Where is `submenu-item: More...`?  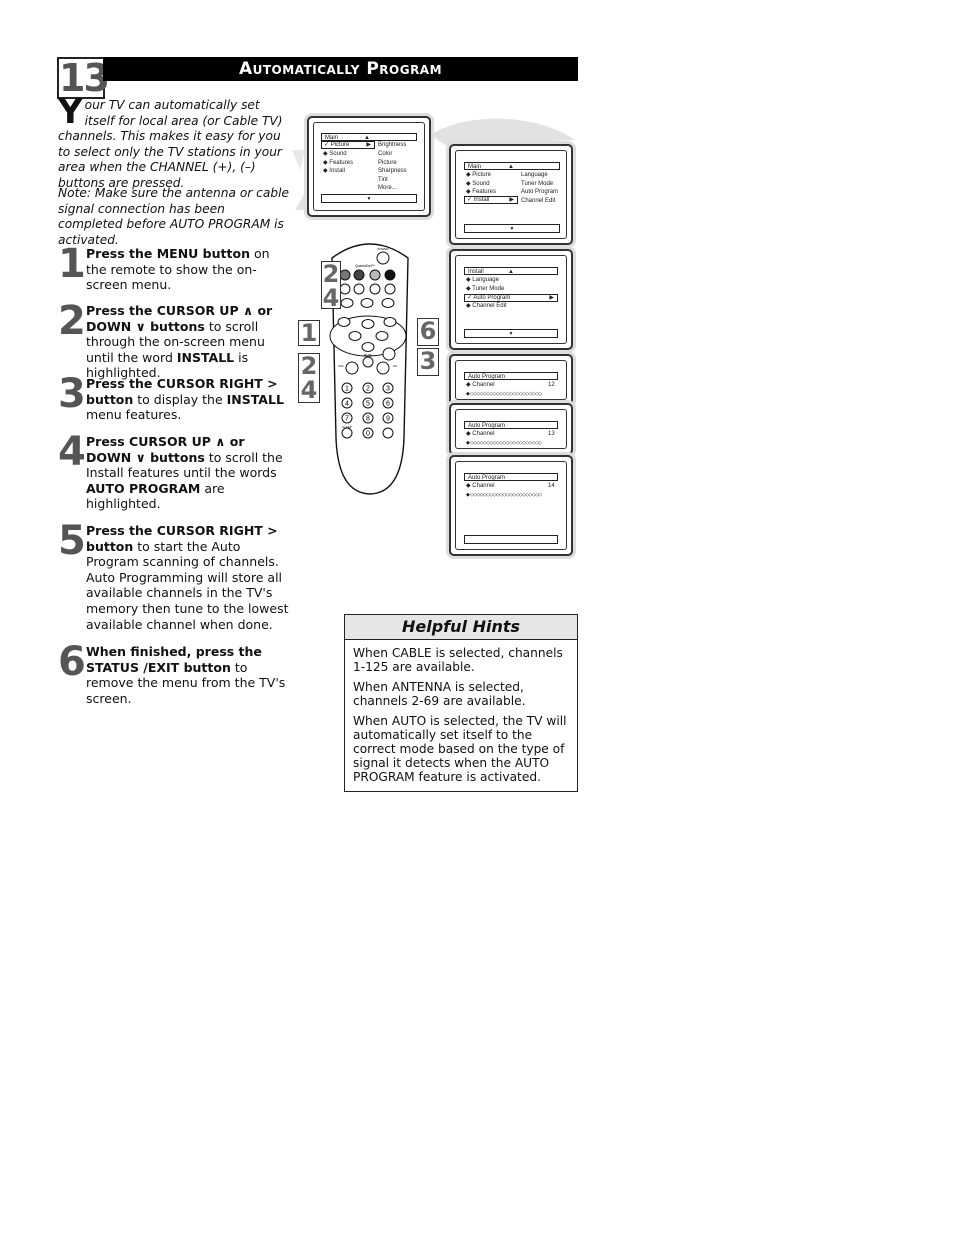 submenu-item: More... is located at coordinates (387, 188).